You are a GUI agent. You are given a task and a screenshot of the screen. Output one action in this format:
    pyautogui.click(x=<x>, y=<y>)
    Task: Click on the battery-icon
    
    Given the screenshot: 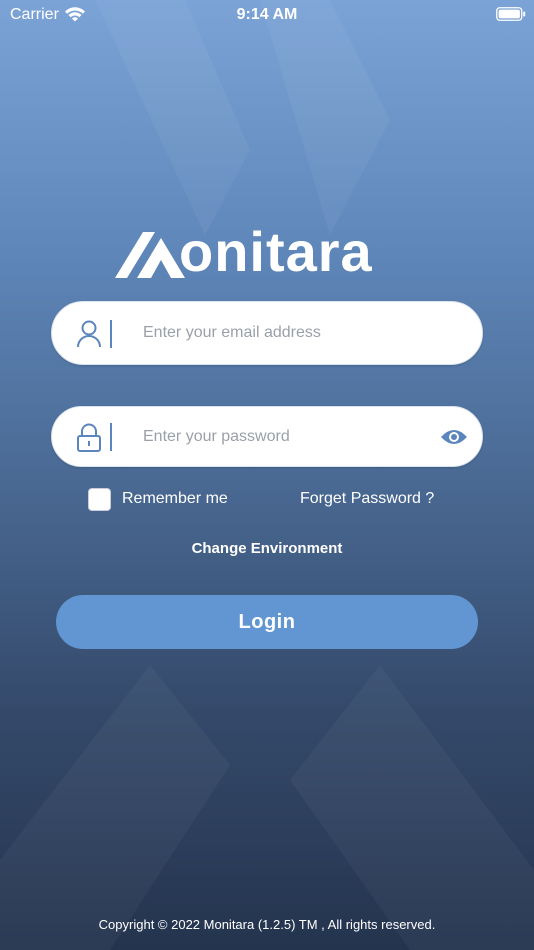 What is the action you would take?
    pyautogui.click(x=511, y=14)
    